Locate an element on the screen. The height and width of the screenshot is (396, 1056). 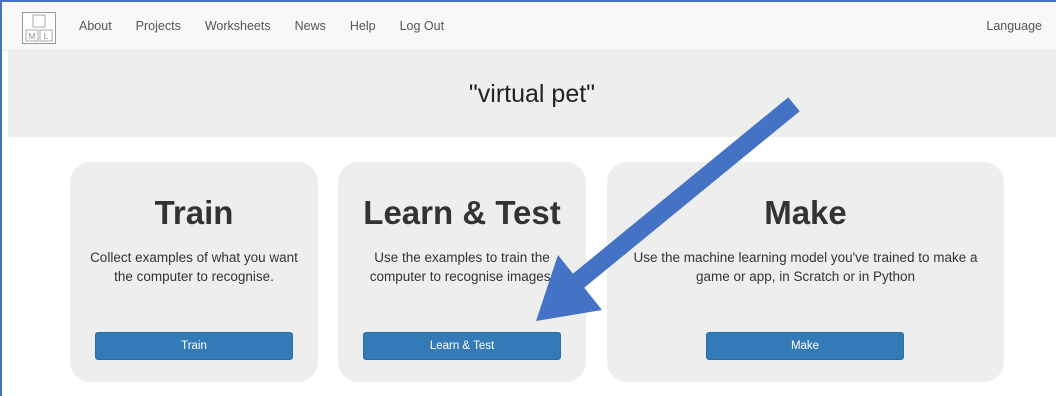
train-heading: Train is located at coordinates (194, 212).